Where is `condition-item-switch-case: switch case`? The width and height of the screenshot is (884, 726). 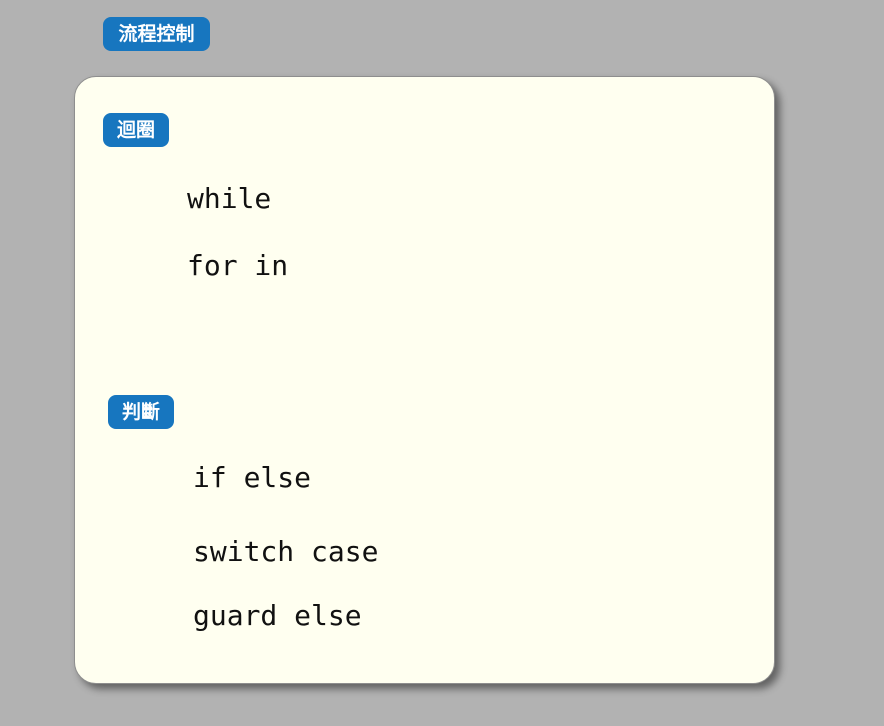 condition-item-switch-case: switch case is located at coordinates (286, 551).